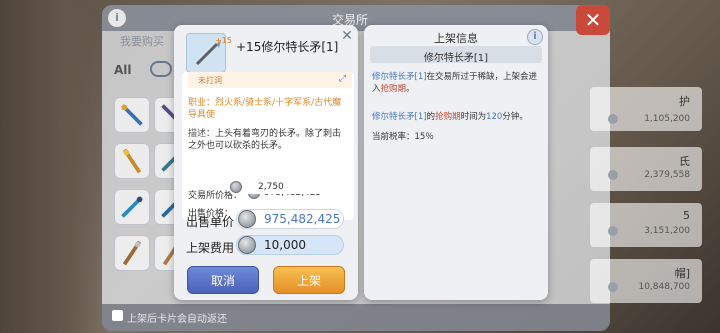 The image size is (720, 333). Describe the element at coordinates (664, 287) in the screenshot. I see `listing-price: 10,848,700` at that location.